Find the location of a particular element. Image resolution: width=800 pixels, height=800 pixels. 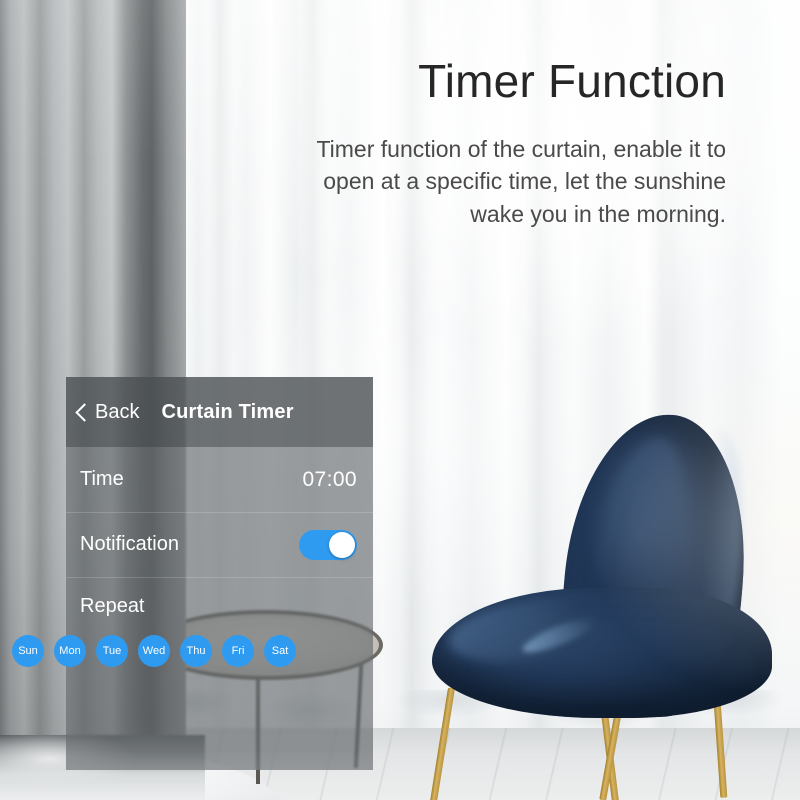

time-value: 07:00 is located at coordinates (329, 479).